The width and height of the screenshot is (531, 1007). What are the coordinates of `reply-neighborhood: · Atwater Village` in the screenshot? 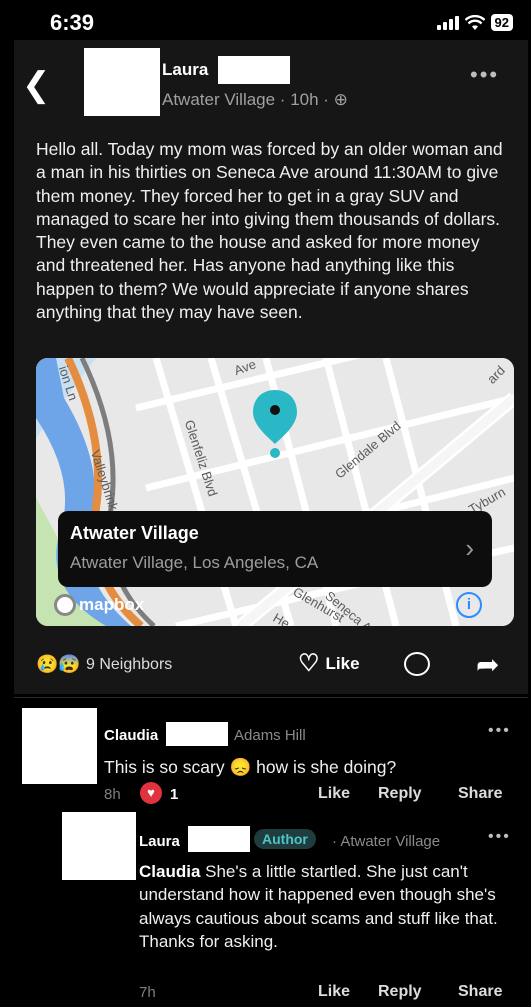 It's located at (386, 841).